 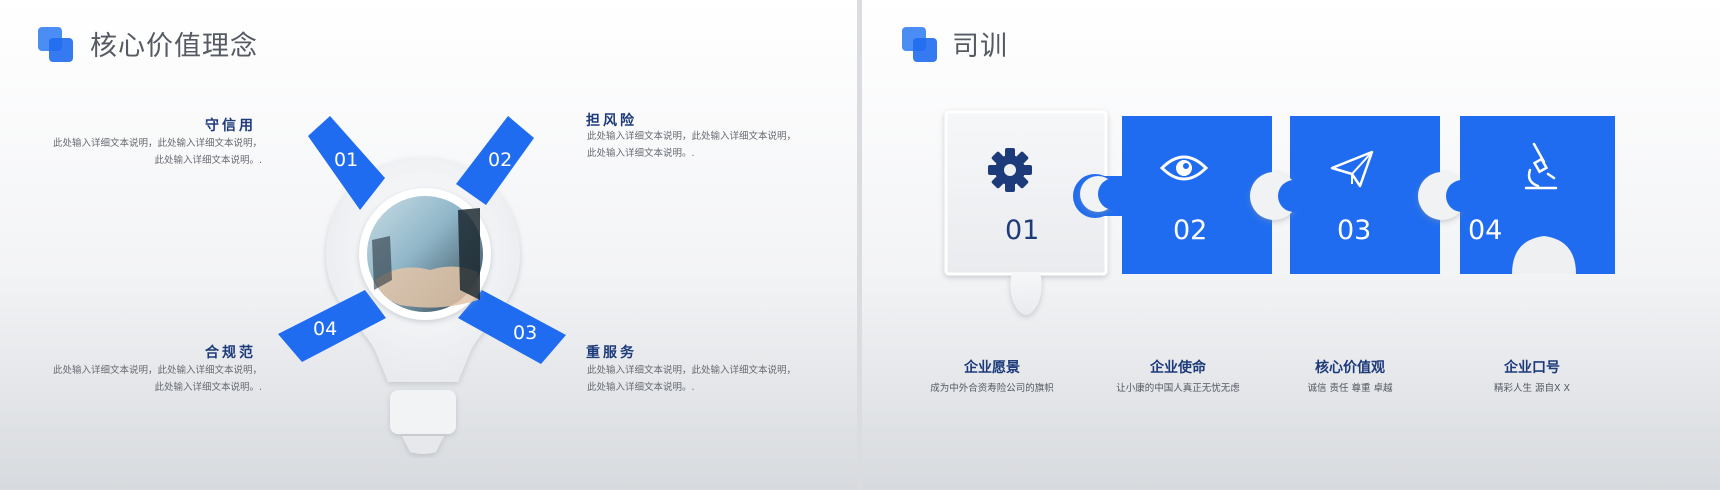 What do you see at coordinates (992, 368) in the screenshot?
I see `vision-title: 企业愿景` at bounding box center [992, 368].